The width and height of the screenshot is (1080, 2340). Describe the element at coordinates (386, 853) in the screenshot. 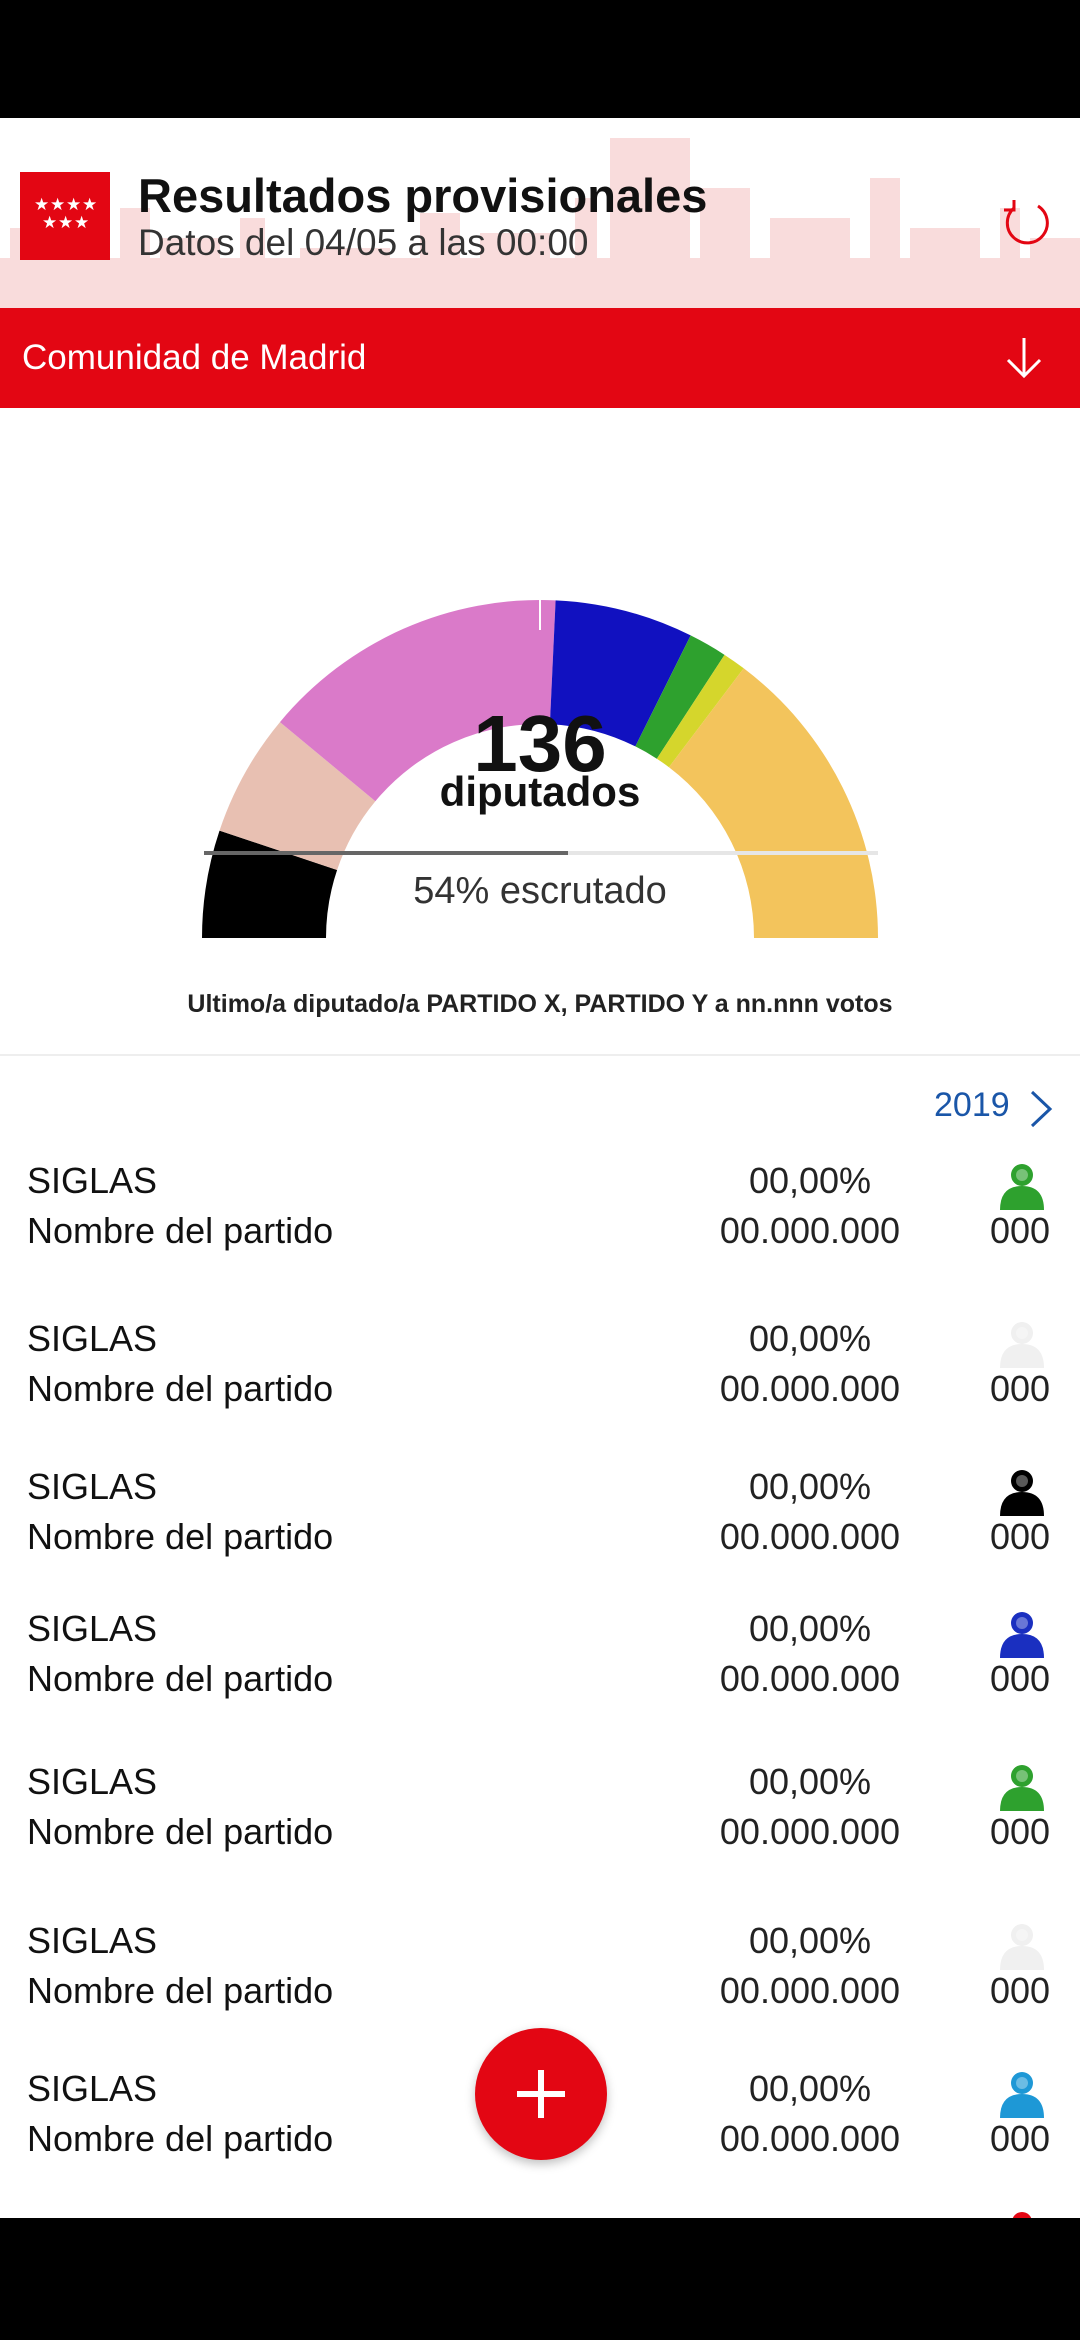

I see `scrutiny-progress-fill` at that location.